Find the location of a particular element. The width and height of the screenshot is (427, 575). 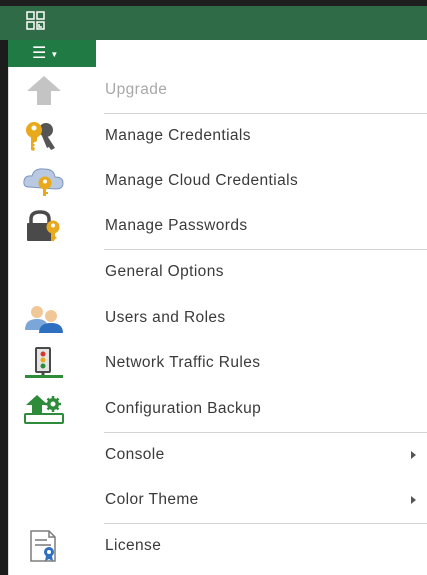

menu-item-manage-credentials: Manage Credentials is located at coordinates (218, 136).